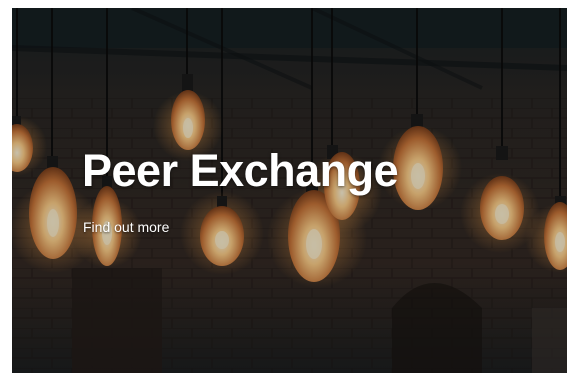 Image resolution: width=567 pixels, height=373 pixels. I want to click on hero-title: Peer Exchange, so click(240, 170).